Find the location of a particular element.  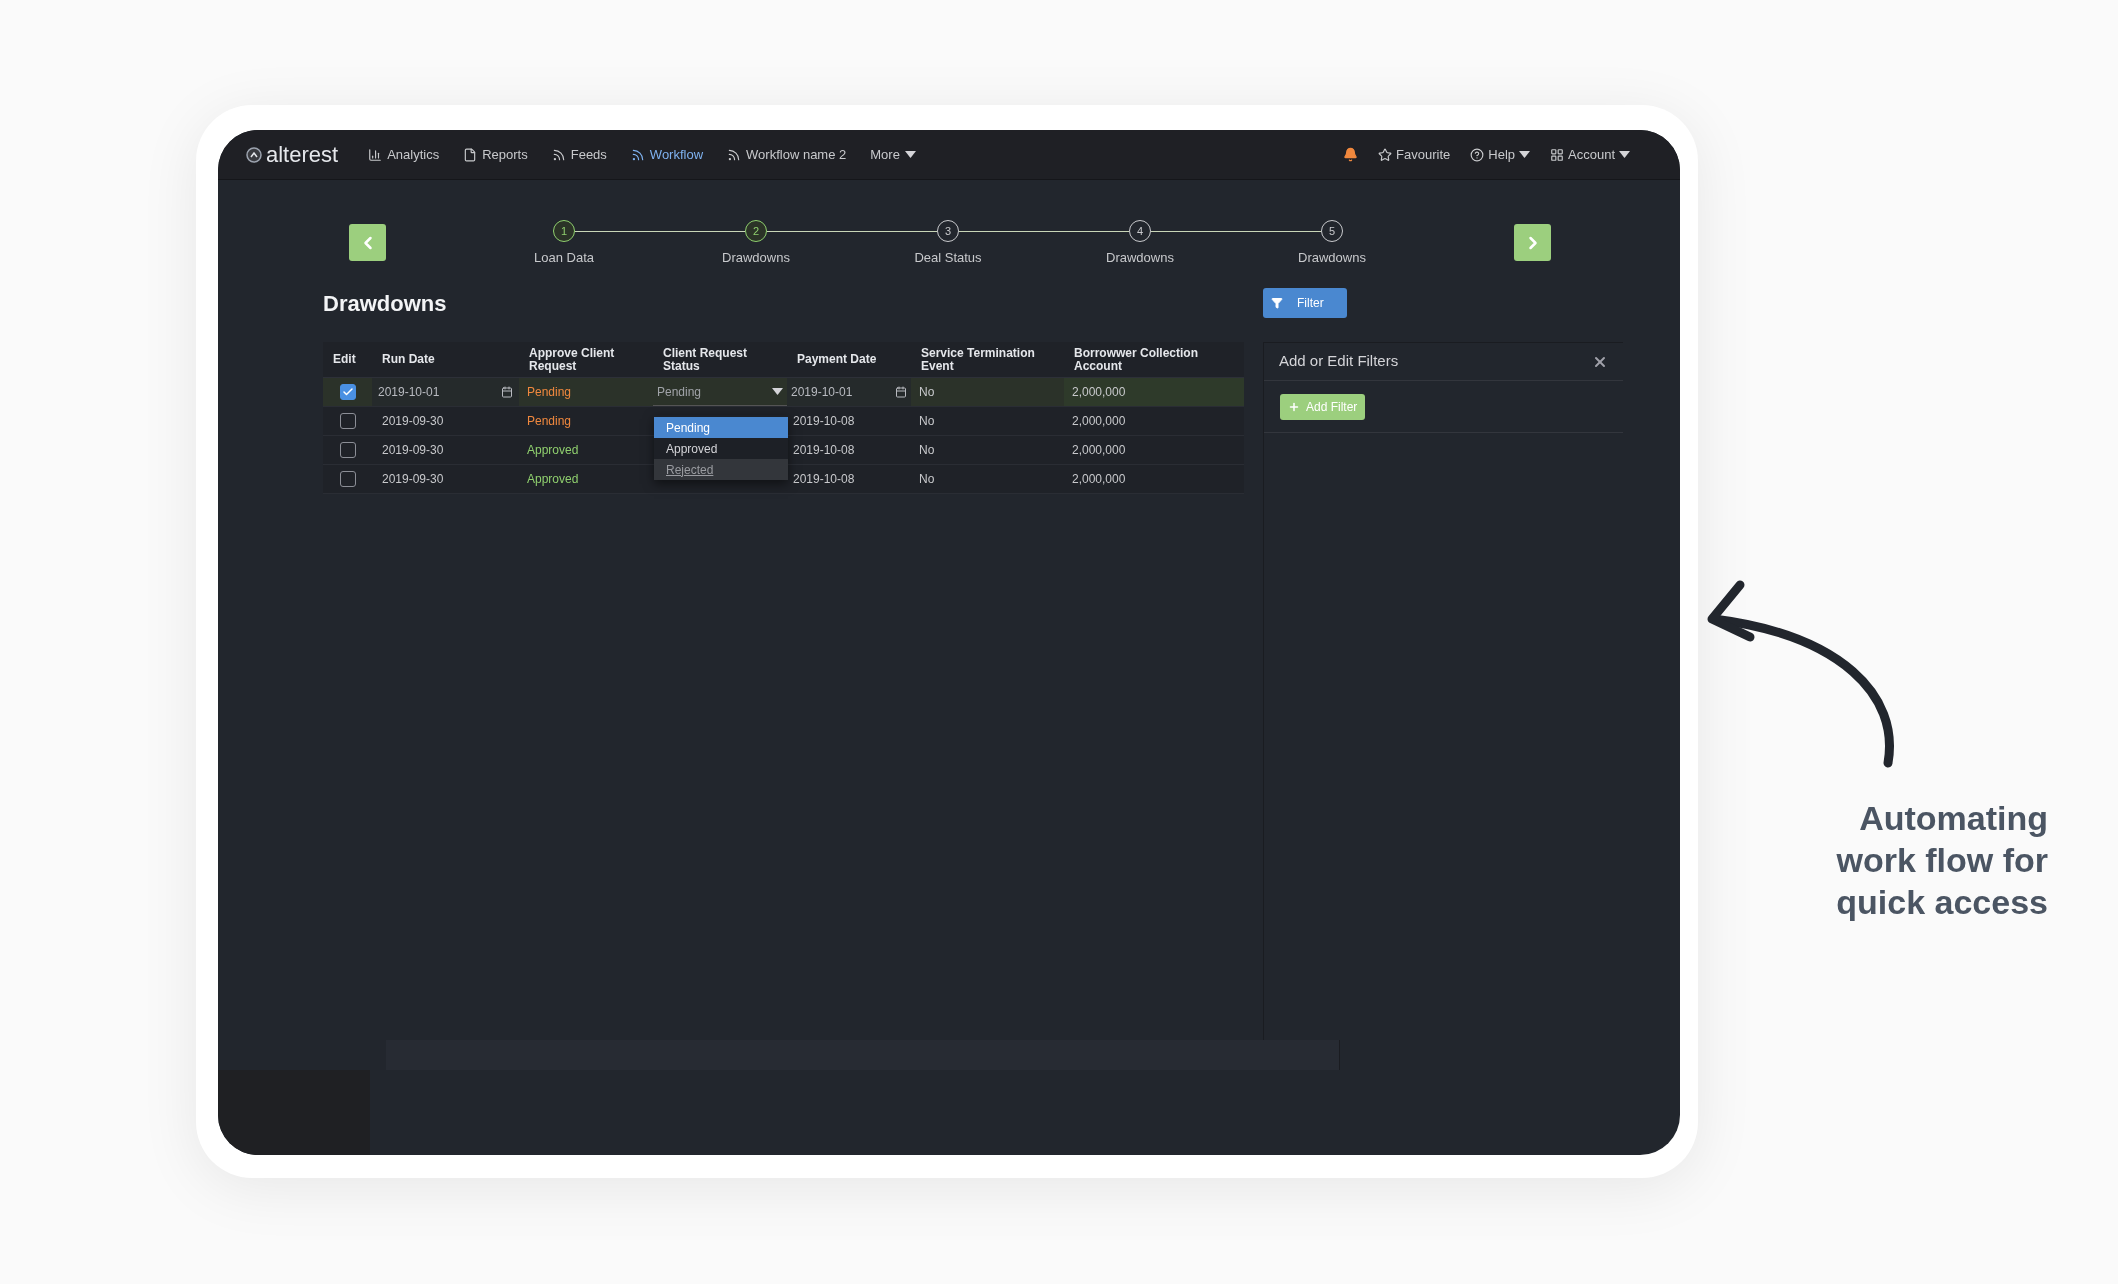

document-icon is located at coordinates (470, 154).